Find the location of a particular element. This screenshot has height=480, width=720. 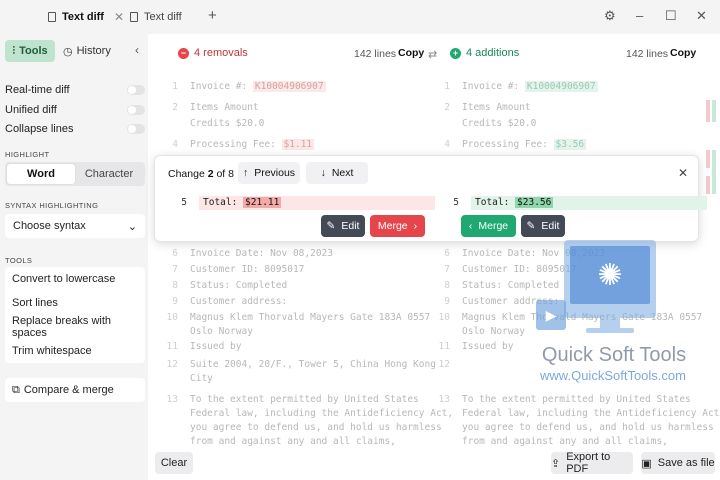

pencil-icon: ✎ is located at coordinates (331, 226).